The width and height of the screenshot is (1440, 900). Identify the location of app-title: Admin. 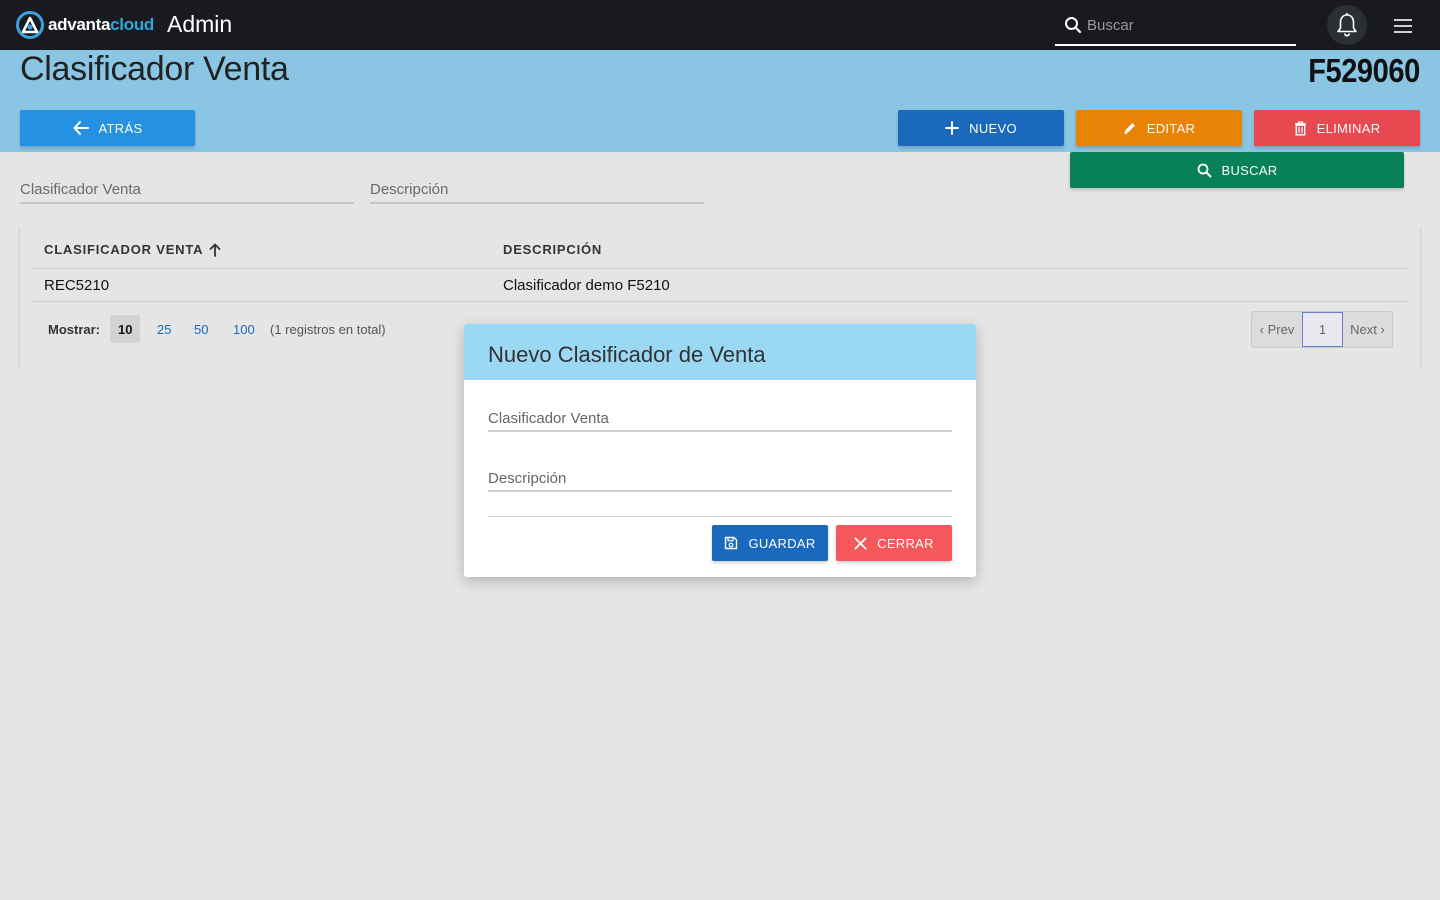
(200, 24).